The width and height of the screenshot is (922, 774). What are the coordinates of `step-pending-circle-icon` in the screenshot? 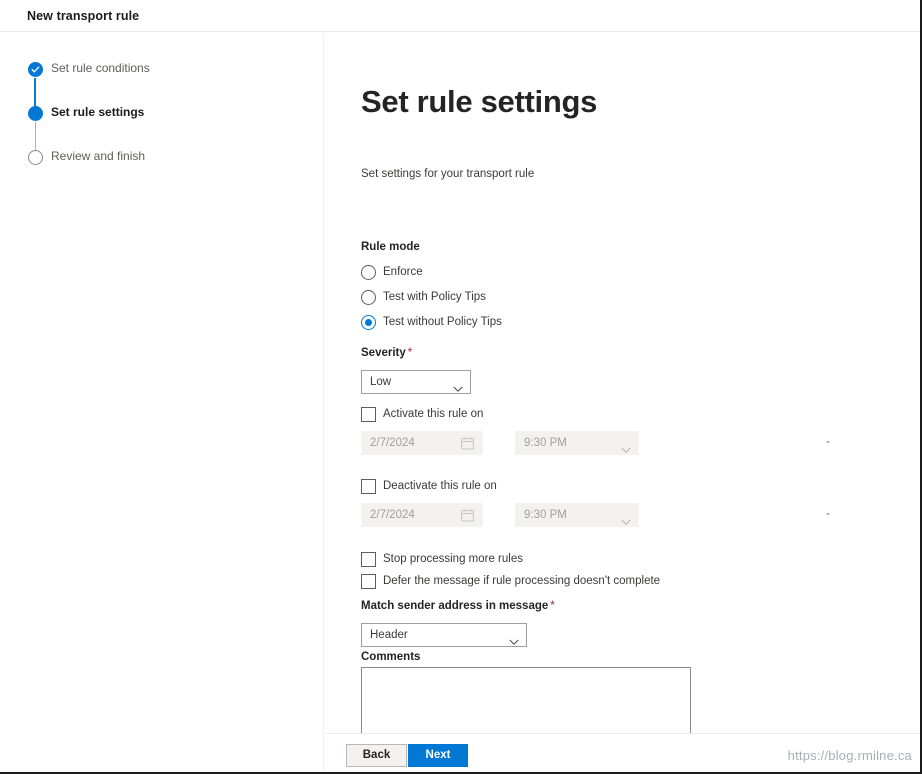 It's located at (35, 157).